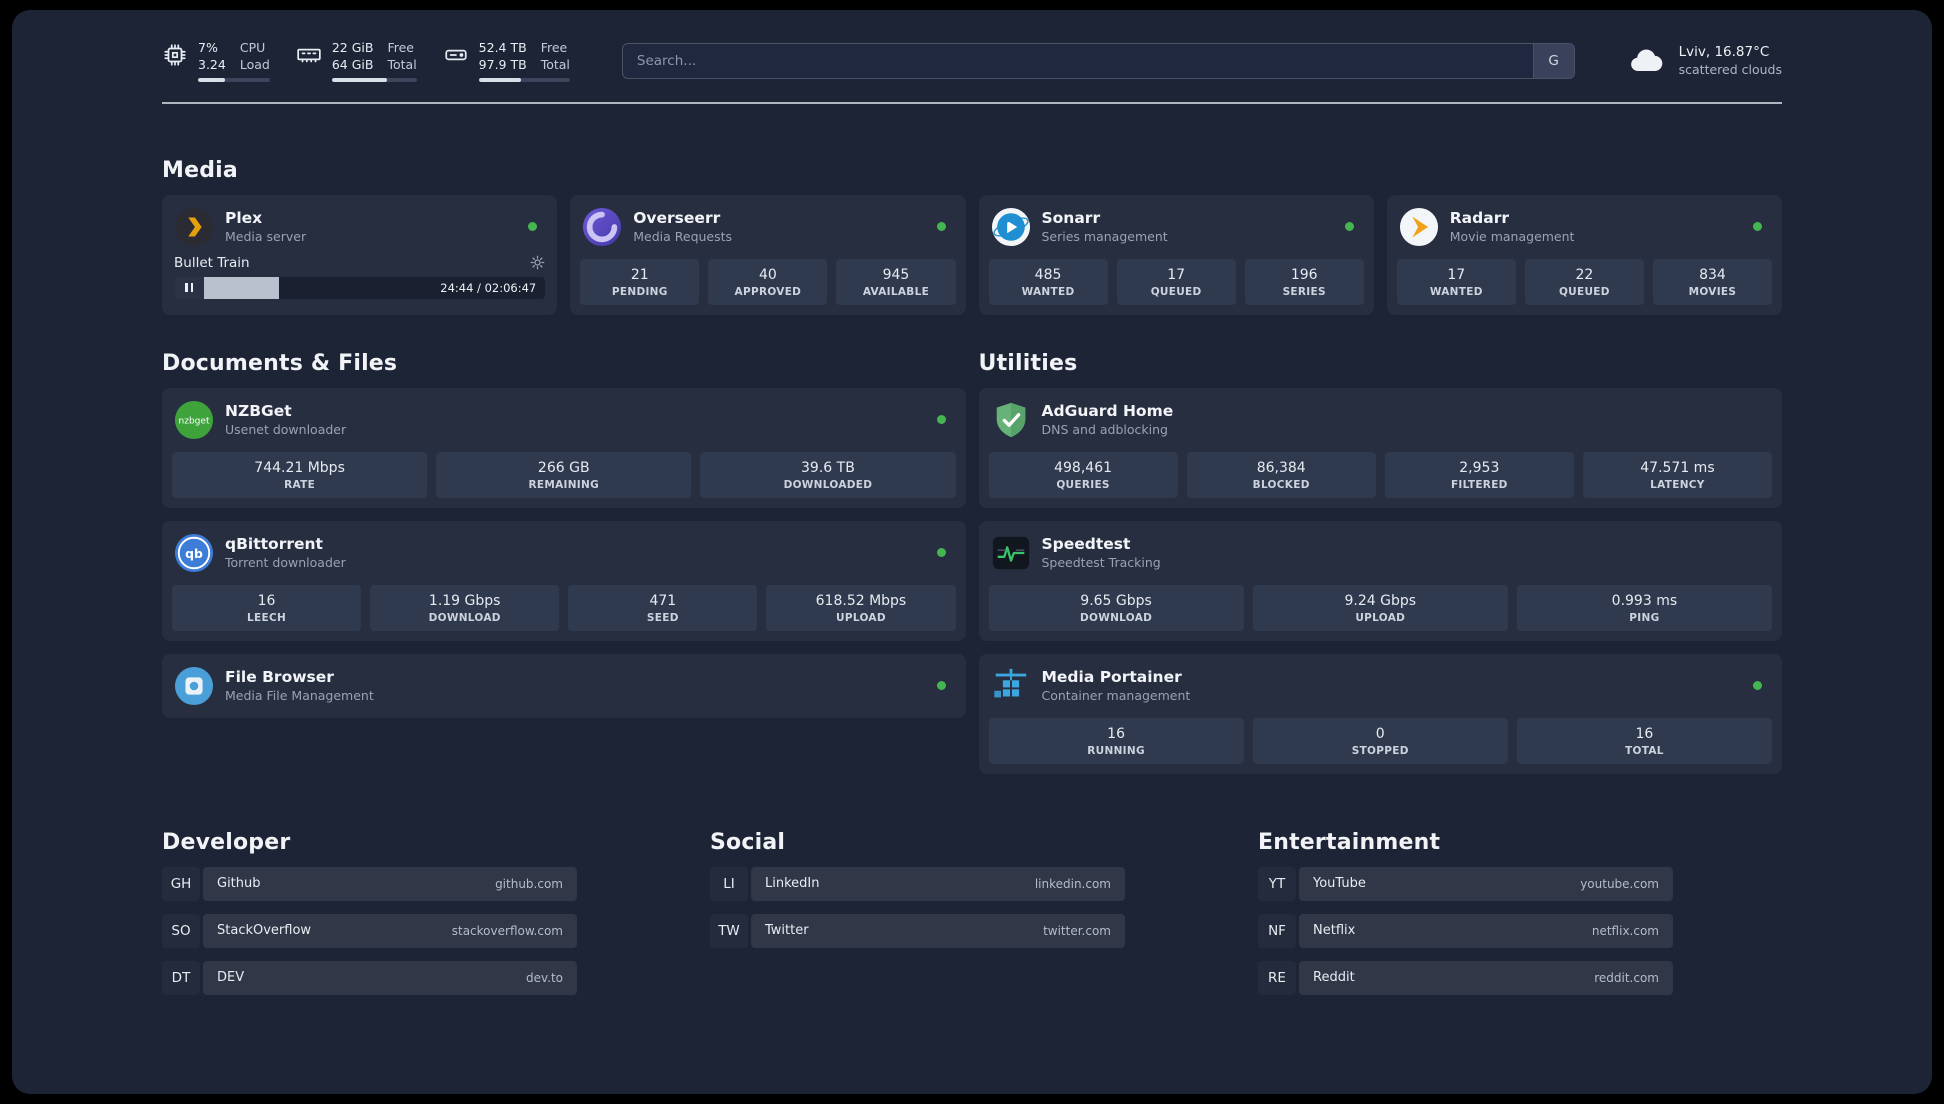 This screenshot has height=1104, width=1944. Describe the element at coordinates (1277, 978) in the screenshot. I see `bookmark-abbr: RE` at that location.